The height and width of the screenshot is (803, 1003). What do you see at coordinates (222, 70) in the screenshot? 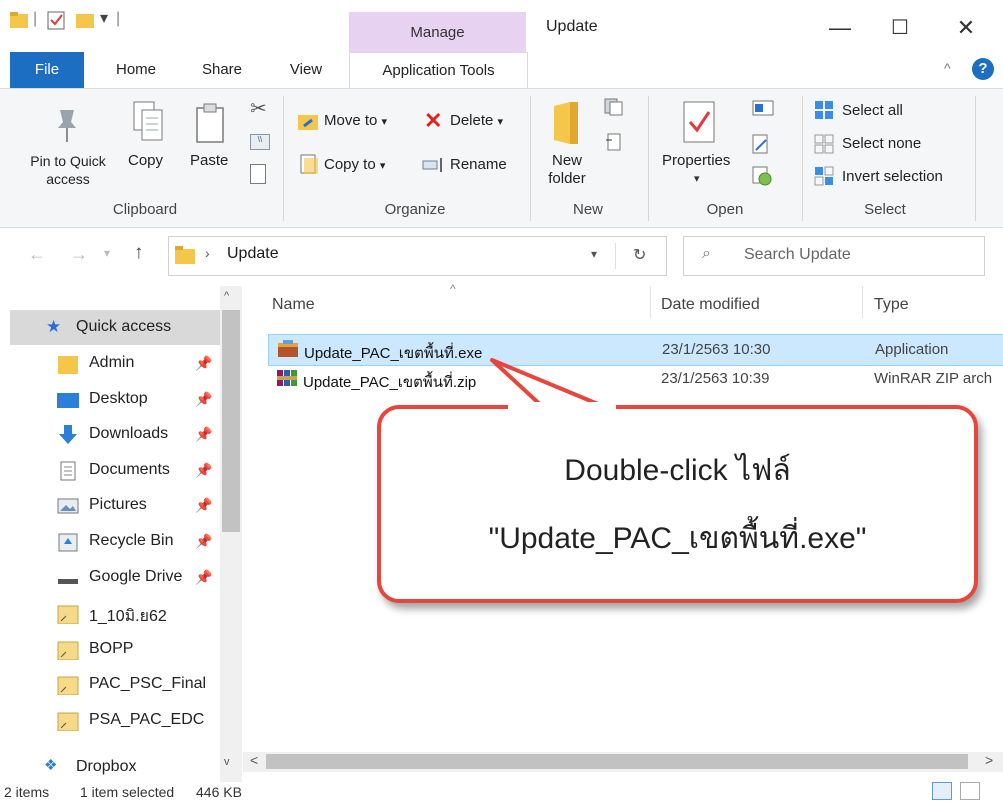
I see `tab-share: Share` at bounding box center [222, 70].